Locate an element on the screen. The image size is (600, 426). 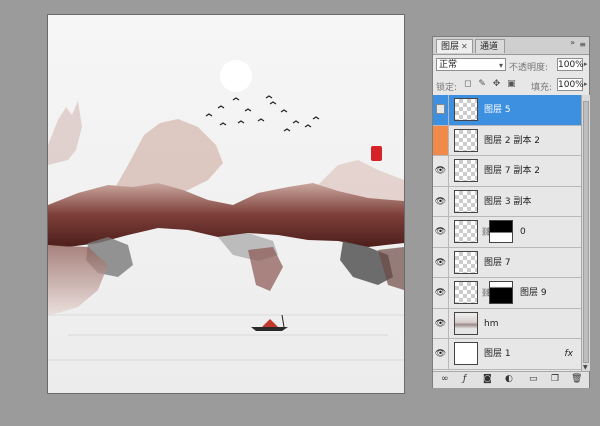
tab-layers: 图层 ✕ is located at coordinates (454, 46).